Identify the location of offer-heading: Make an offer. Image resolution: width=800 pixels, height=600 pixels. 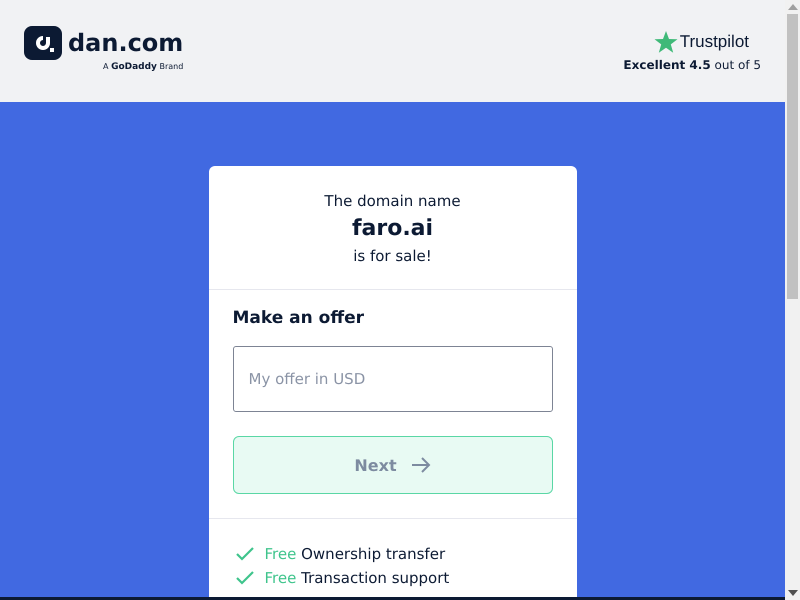
(299, 318).